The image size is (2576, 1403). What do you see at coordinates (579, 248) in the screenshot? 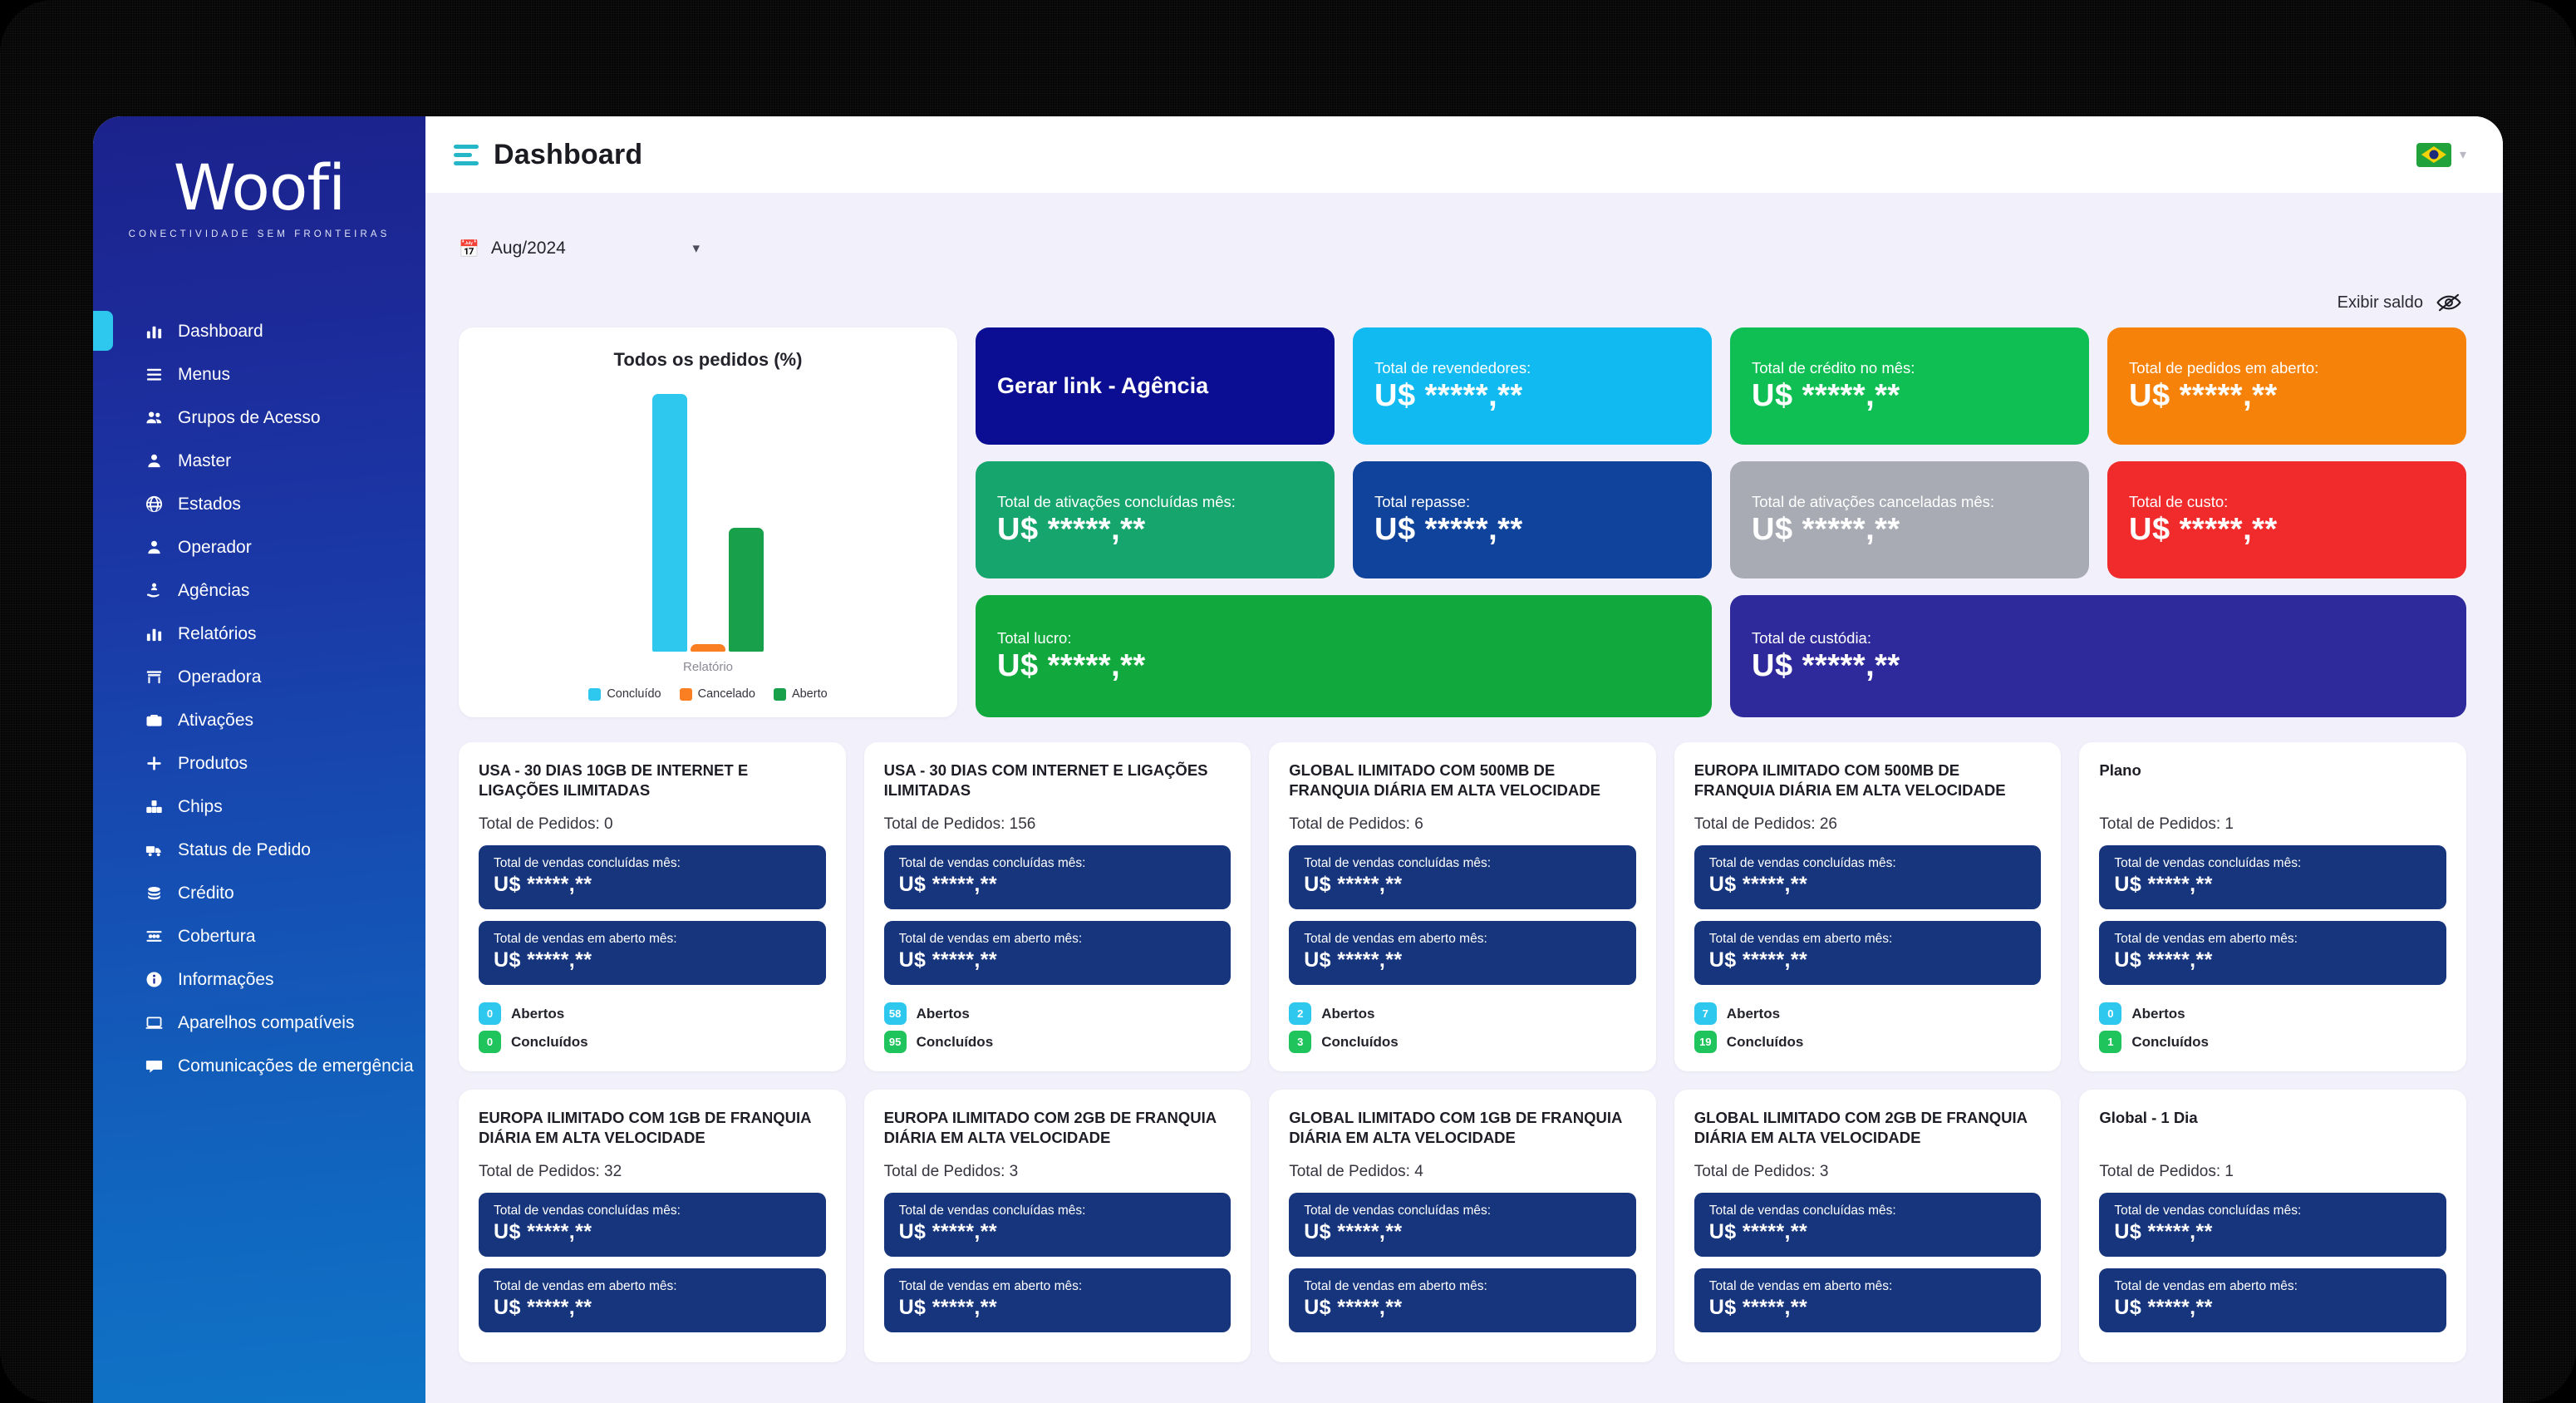
I see `period-select: 📅 Aug/2024 ▾` at bounding box center [579, 248].